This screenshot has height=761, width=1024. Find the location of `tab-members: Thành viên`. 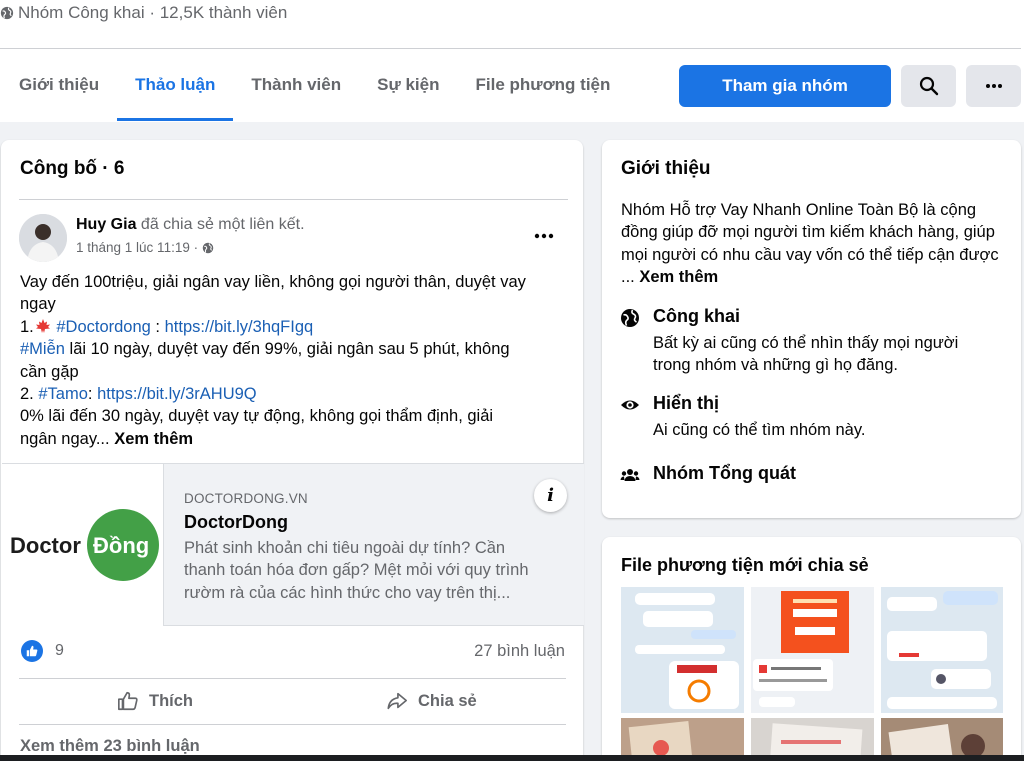

tab-members: Thành viên is located at coordinates (296, 85).